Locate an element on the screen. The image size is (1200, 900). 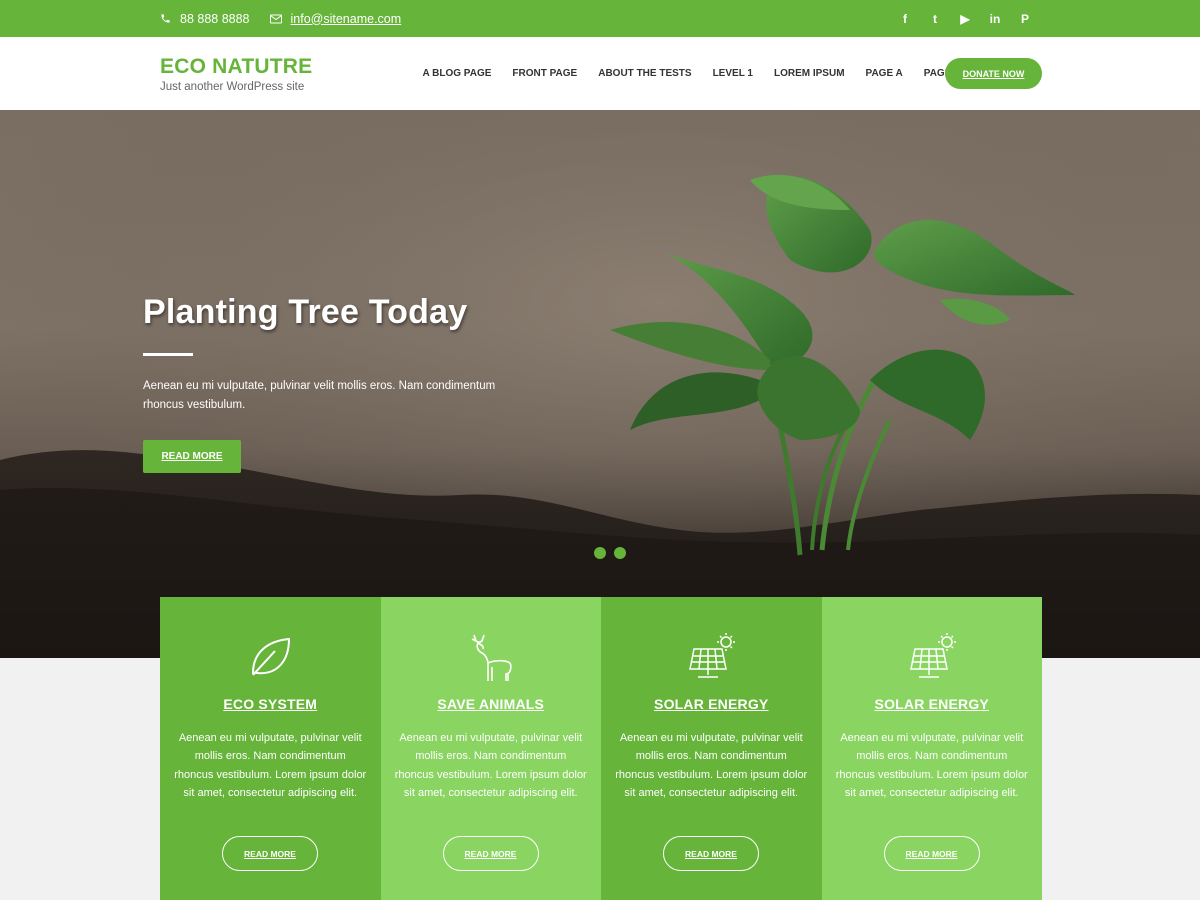
linkedin-icon: in is located at coordinates (995, 18).